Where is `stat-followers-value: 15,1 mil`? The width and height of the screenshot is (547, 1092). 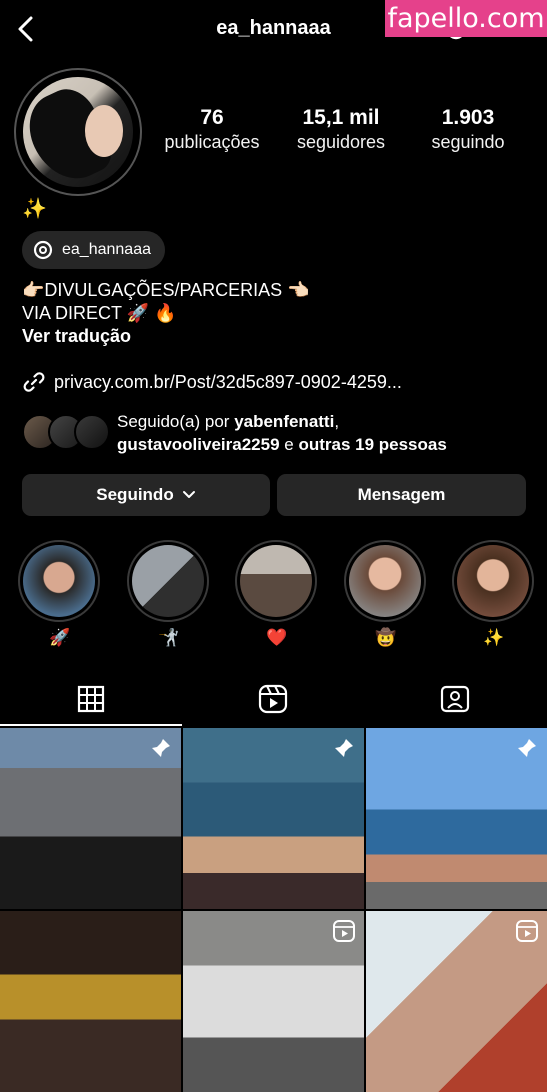
stat-followers-value: 15,1 mil is located at coordinates (341, 117).